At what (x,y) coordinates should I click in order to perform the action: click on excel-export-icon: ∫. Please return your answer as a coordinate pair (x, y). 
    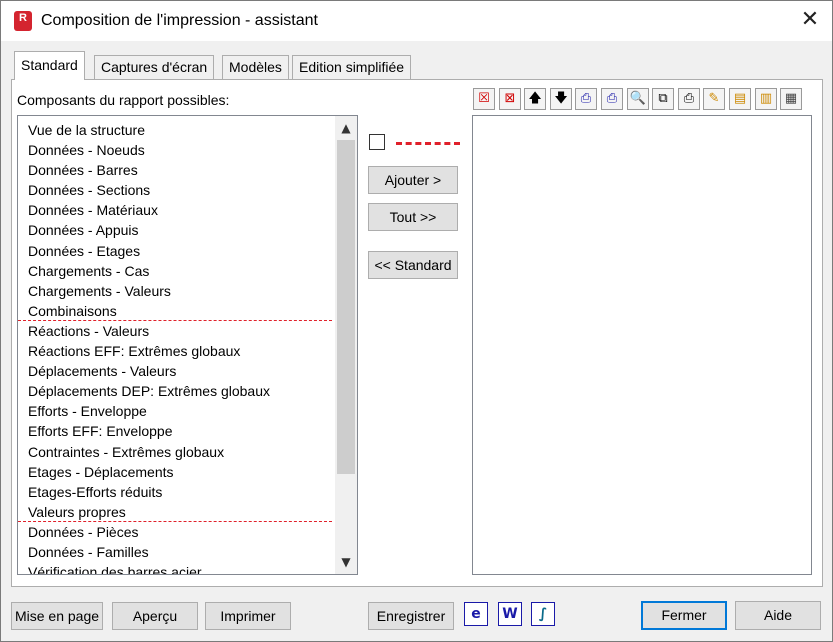
    Looking at the image, I should click on (543, 614).